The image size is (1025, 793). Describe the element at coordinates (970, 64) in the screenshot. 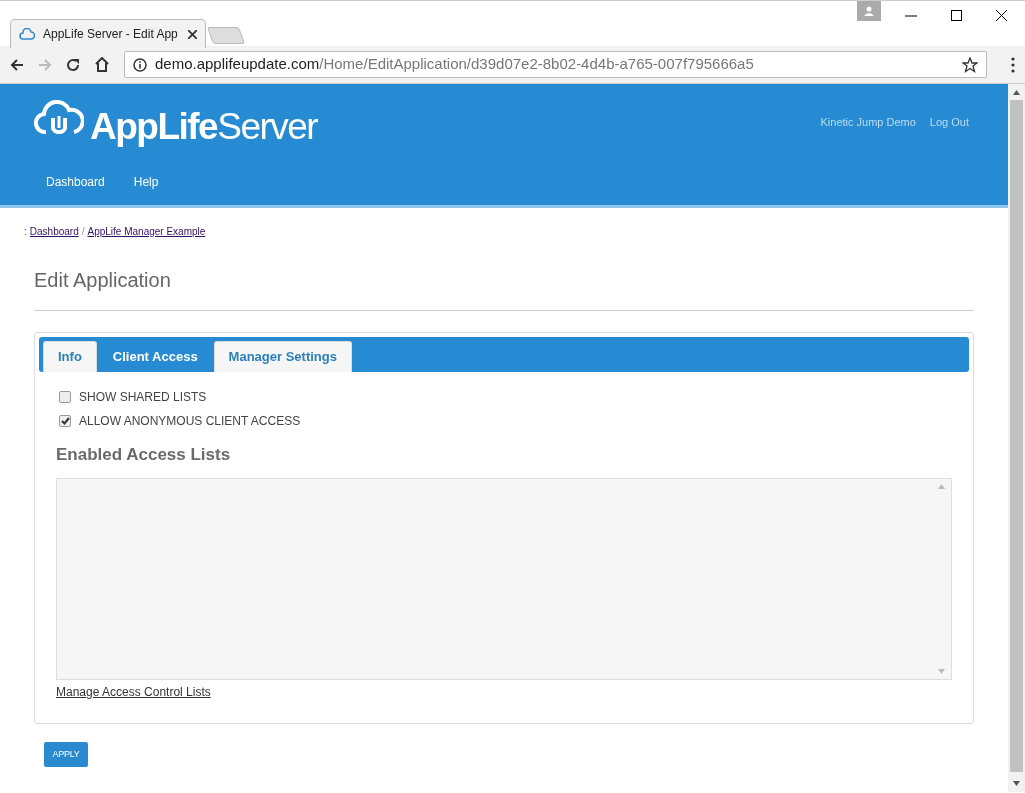

I see `star-icon` at that location.